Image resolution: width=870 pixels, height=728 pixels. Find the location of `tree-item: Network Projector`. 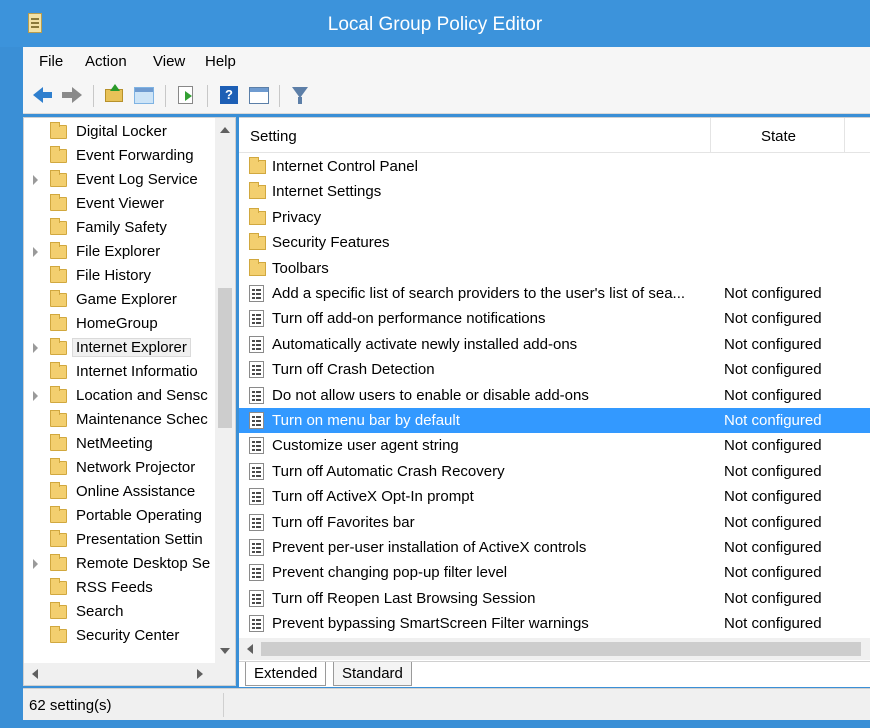

tree-item: Network Projector is located at coordinates (119, 469).